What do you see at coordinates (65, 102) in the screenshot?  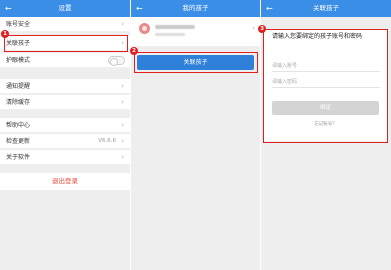 I see `settings-item-clear-cache: 清除缓存 ›` at bounding box center [65, 102].